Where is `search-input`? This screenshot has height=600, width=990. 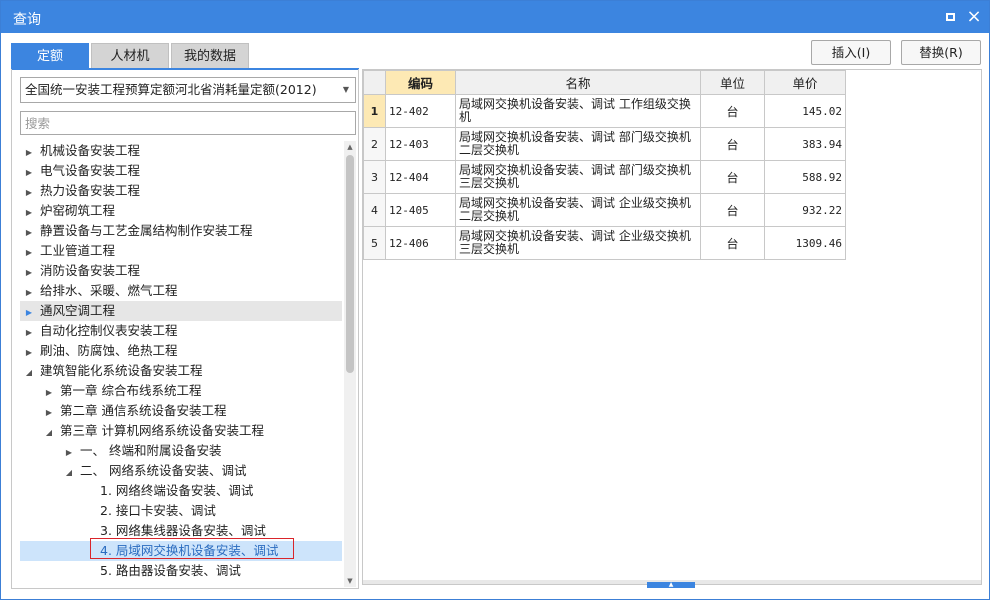
search-input is located at coordinates (188, 123).